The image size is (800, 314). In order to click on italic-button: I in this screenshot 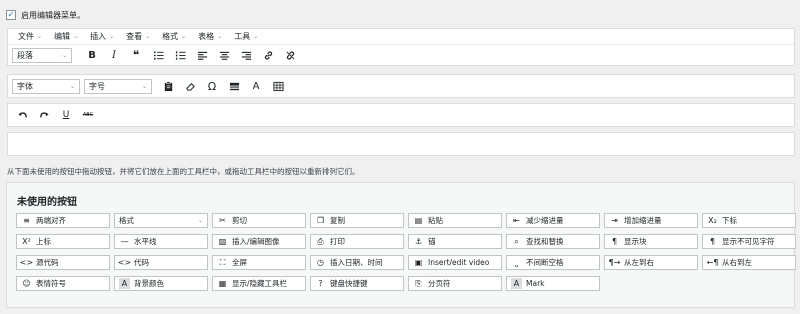, I will do `click(114, 55)`.